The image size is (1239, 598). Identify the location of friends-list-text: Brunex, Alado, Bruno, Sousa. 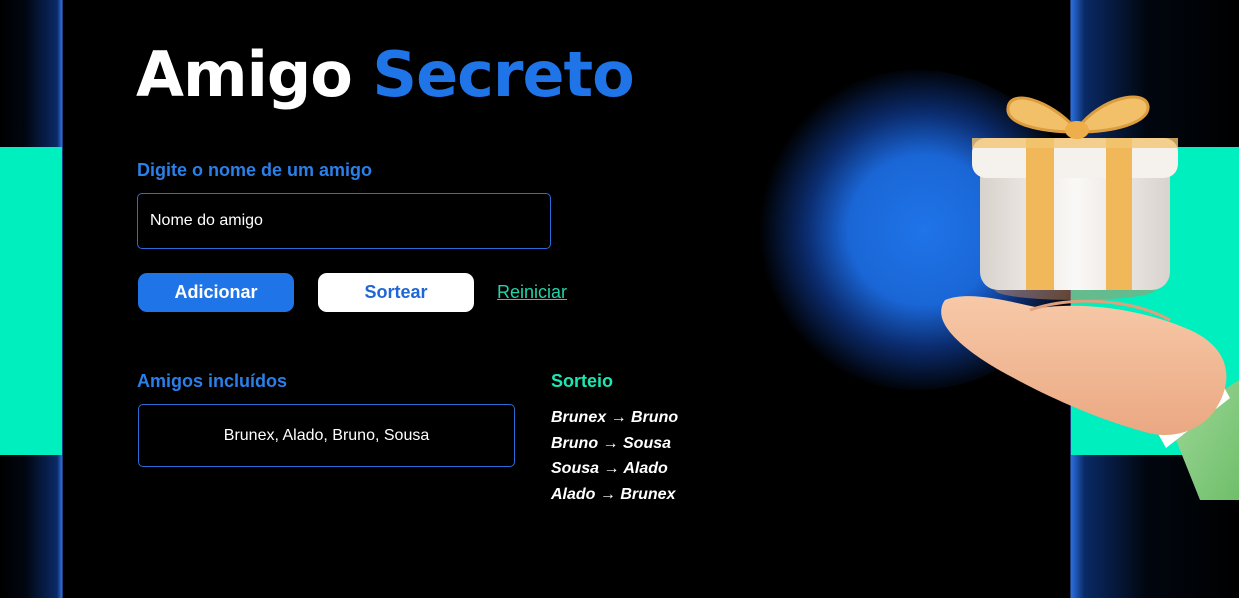
(326, 435).